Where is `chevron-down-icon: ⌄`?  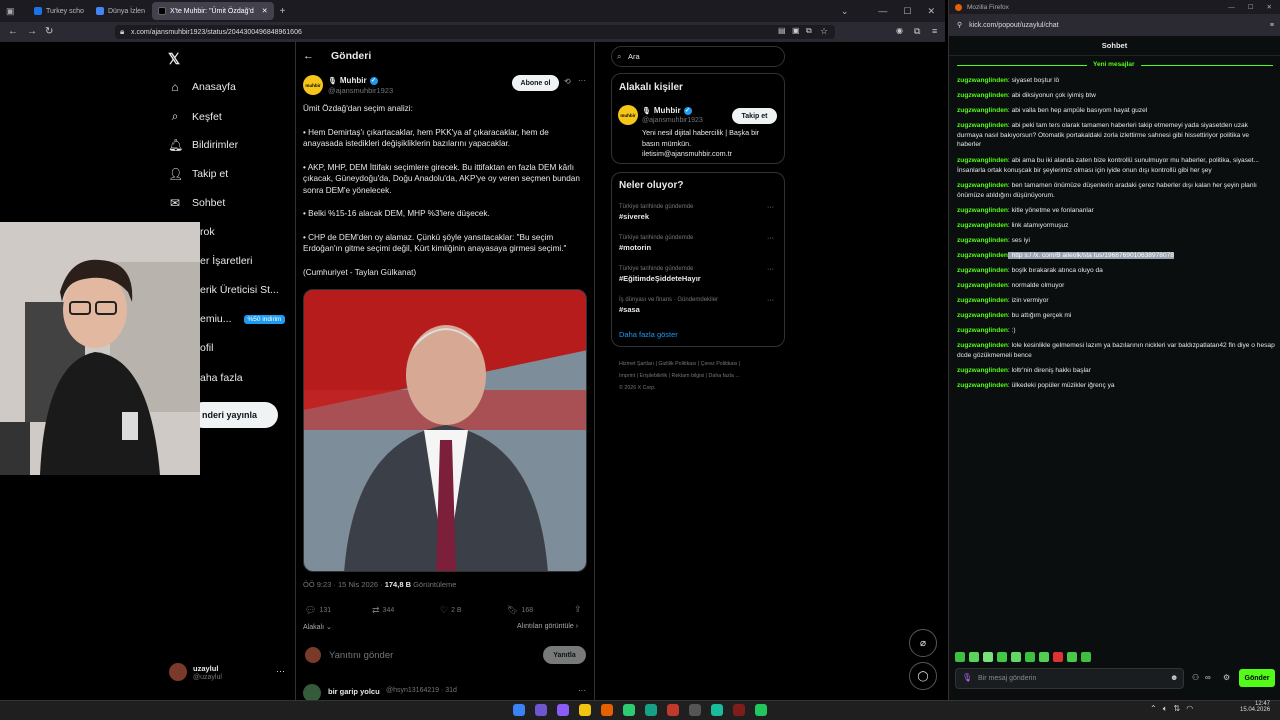 chevron-down-icon: ⌄ is located at coordinates (845, 11).